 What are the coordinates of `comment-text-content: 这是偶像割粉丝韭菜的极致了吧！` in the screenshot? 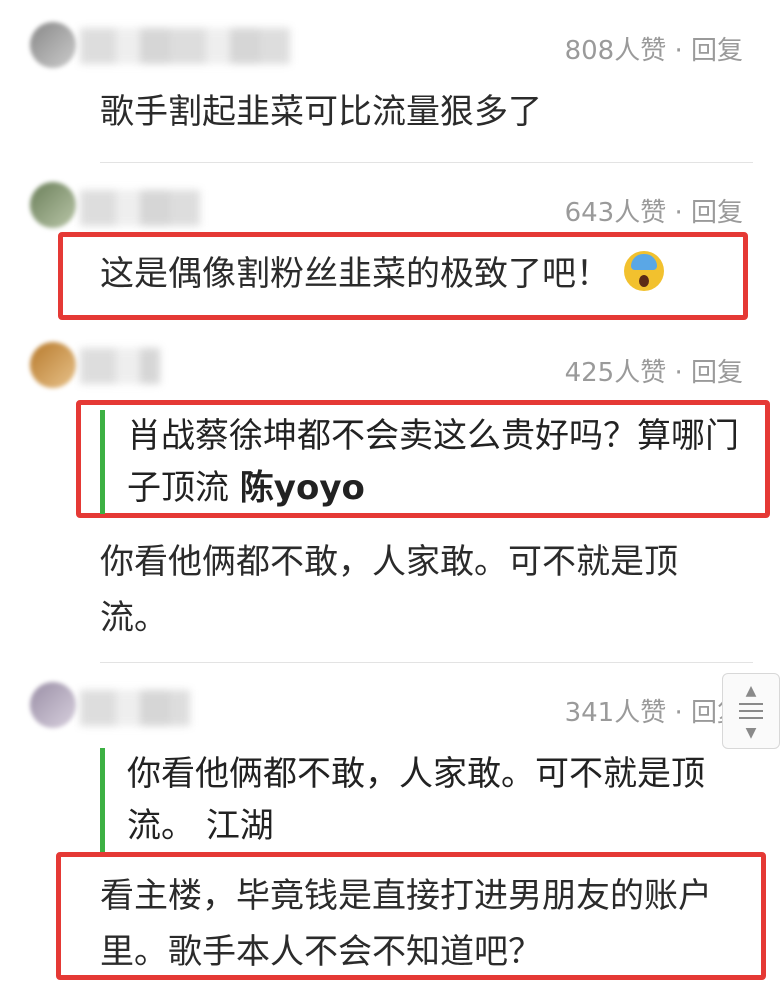 It's located at (355, 274).